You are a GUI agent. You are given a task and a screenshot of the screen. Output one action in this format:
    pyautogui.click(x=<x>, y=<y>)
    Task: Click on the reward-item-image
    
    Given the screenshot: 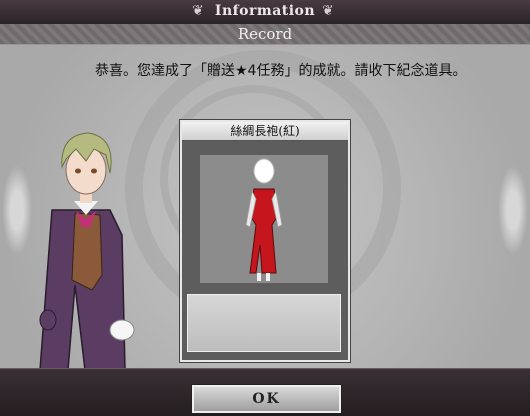 What is the action you would take?
    pyautogui.click(x=264, y=219)
    